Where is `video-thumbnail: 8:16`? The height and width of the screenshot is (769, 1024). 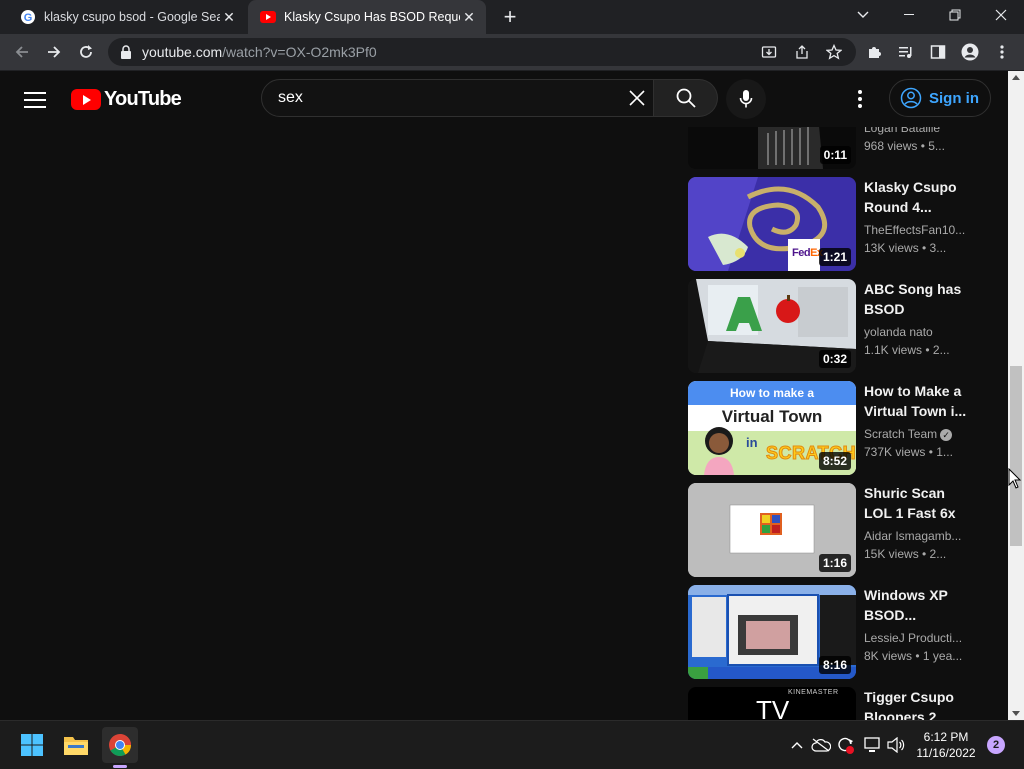 video-thumbnail: 8:16 is located at coordinates (772, 632).